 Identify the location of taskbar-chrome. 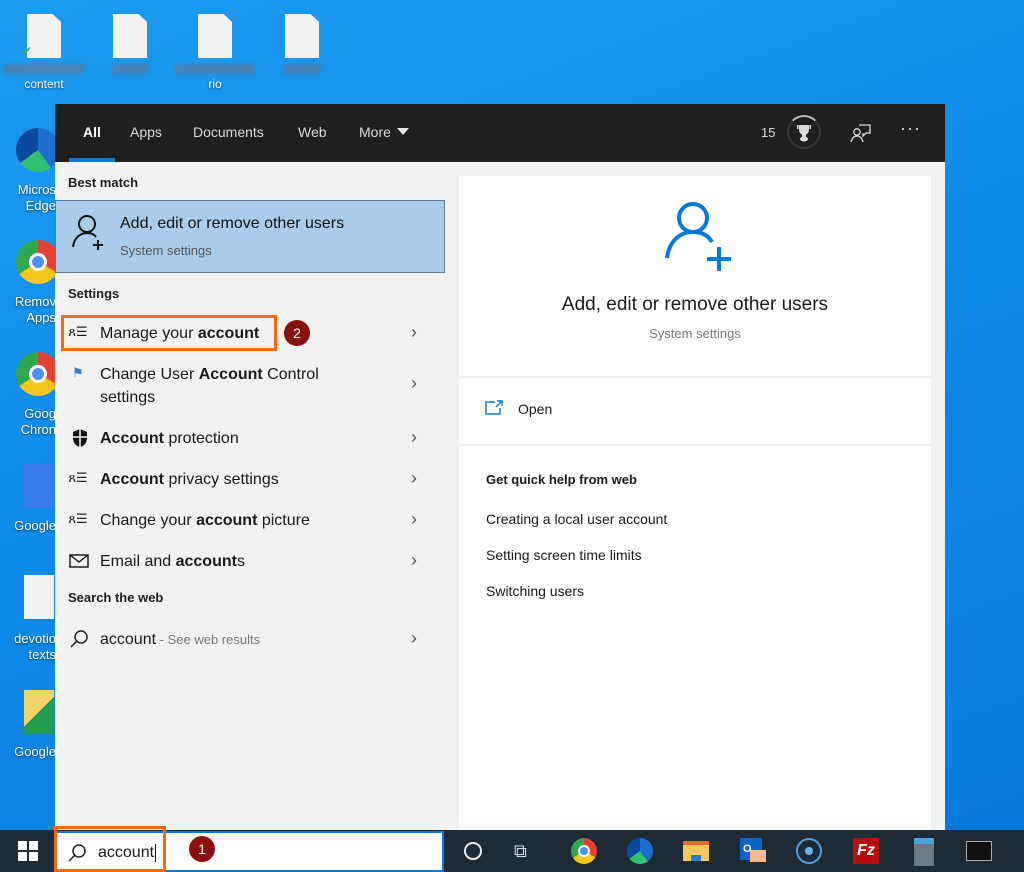
(585, 851).